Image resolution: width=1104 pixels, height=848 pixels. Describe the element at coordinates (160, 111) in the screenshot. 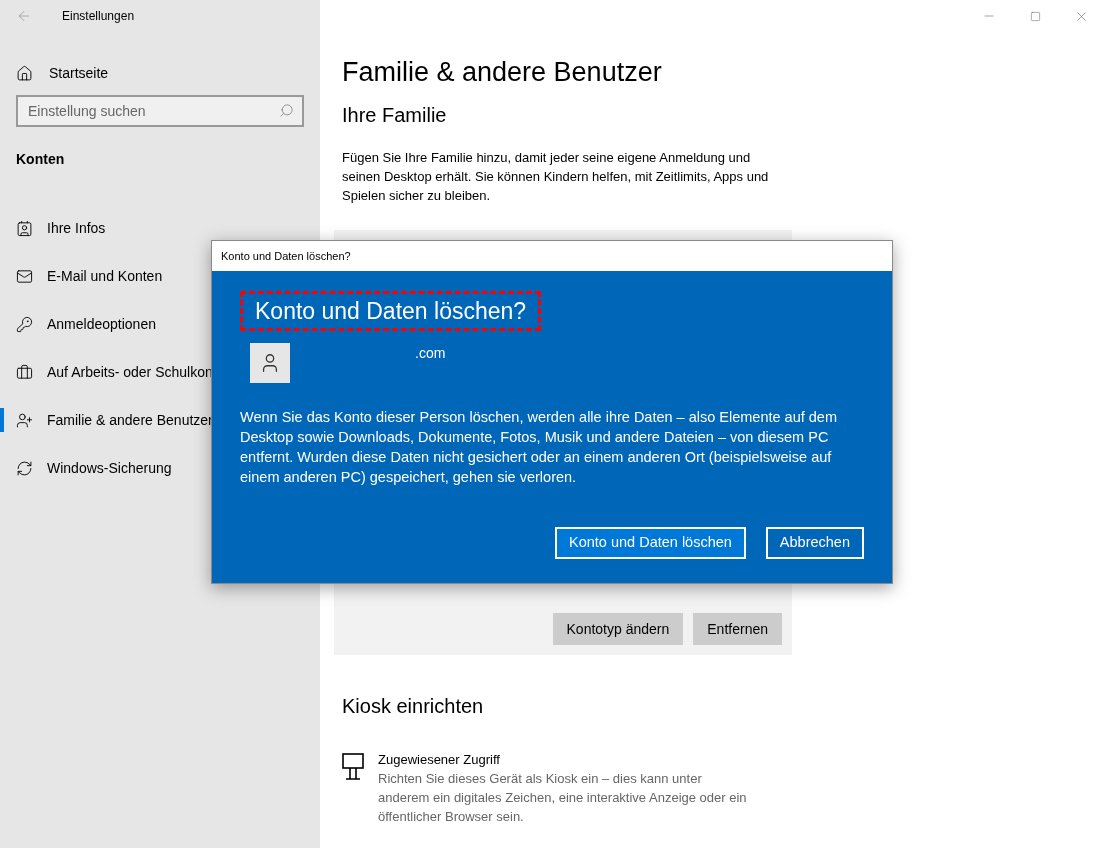

I see `search-field: Einstellung suchen` at that location.